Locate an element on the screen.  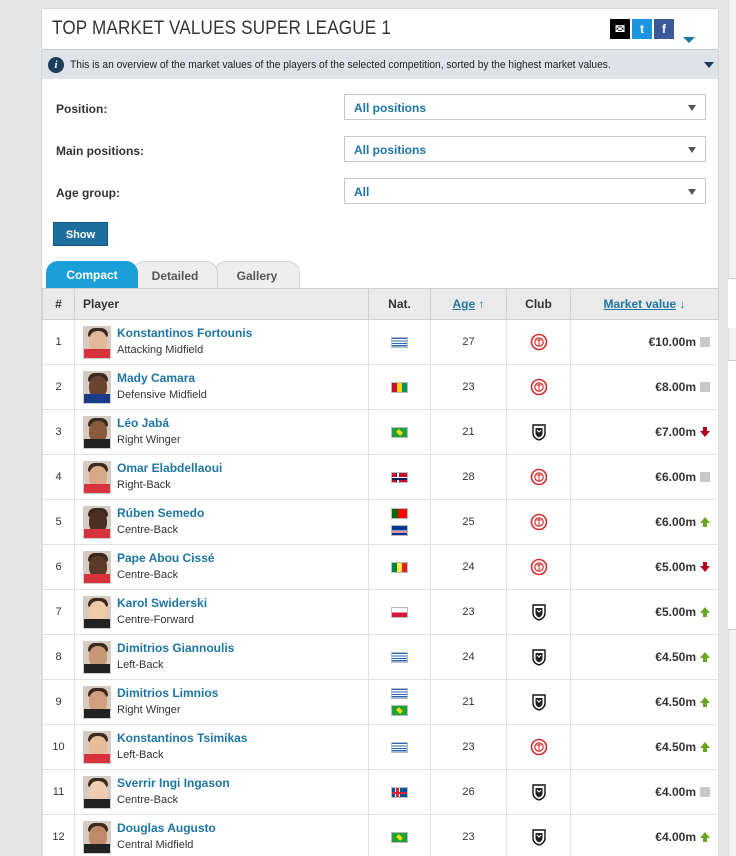
player-name-link: Karol Swiderski is located at coordinates (162, 603).